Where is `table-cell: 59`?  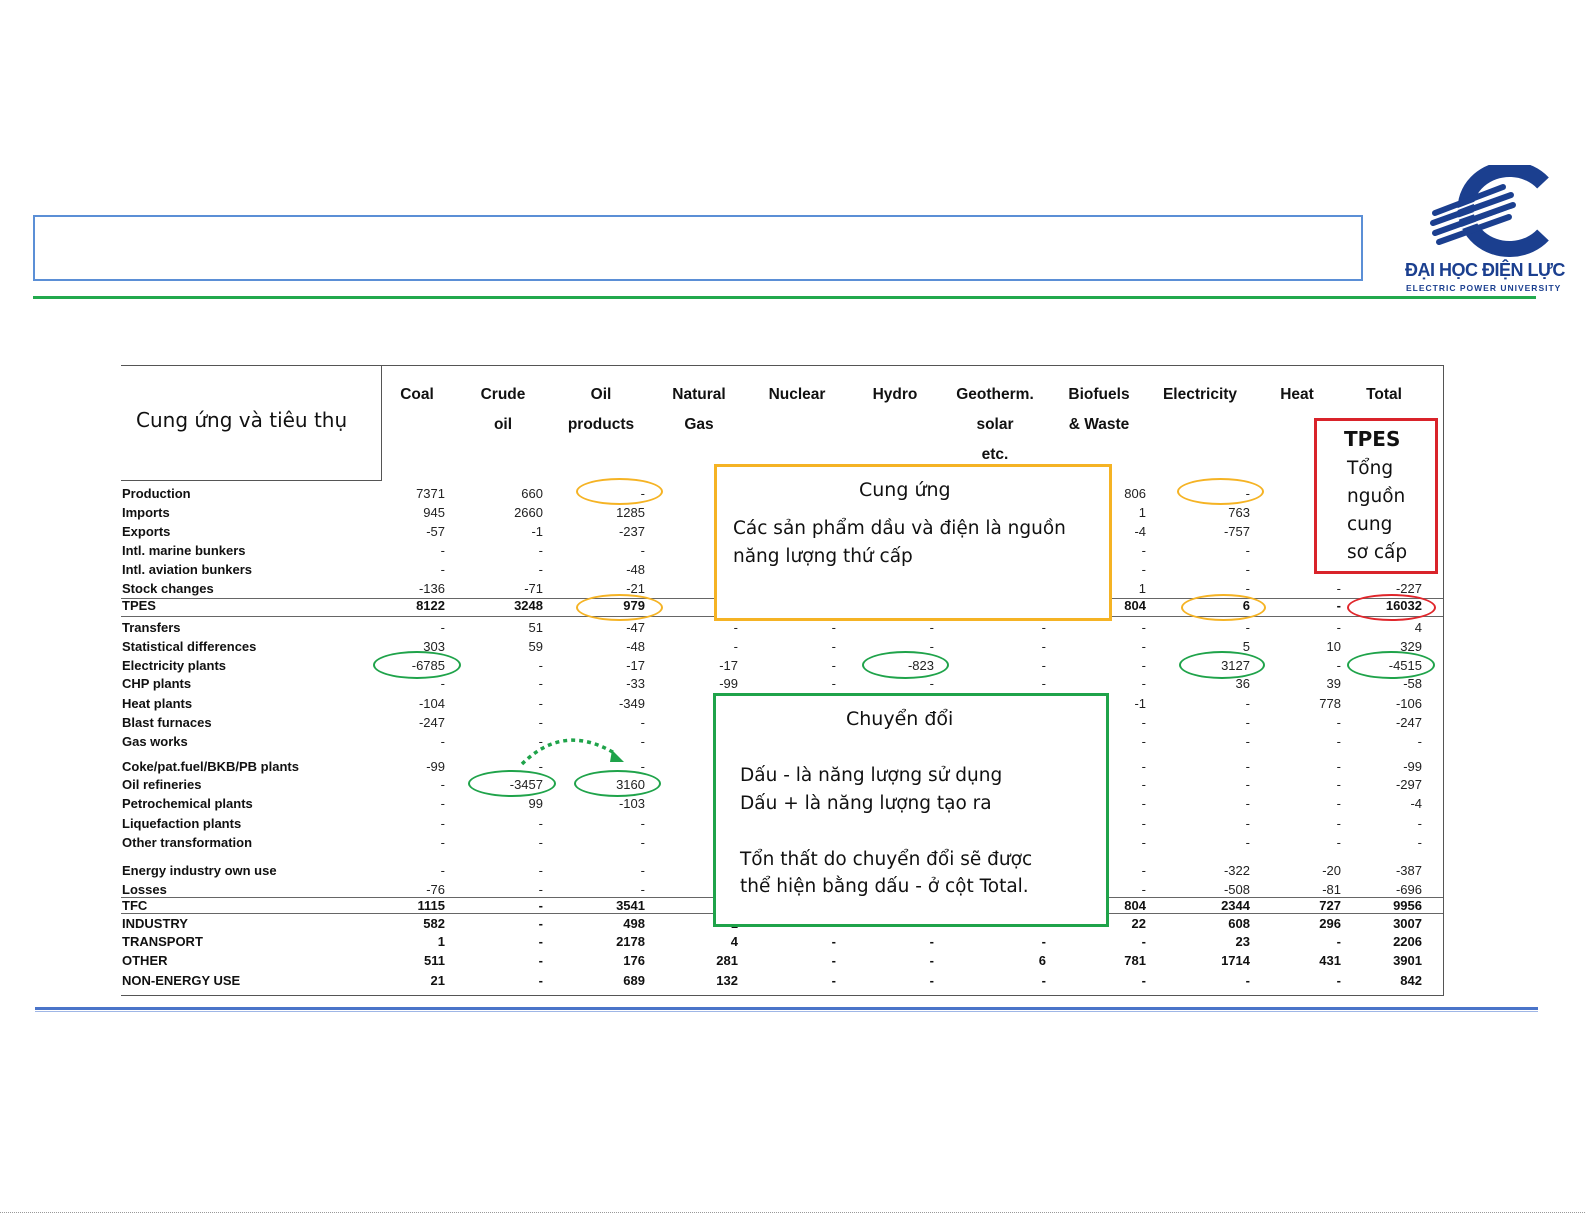
table-cell: 59 is located at coordinates (535, 646).